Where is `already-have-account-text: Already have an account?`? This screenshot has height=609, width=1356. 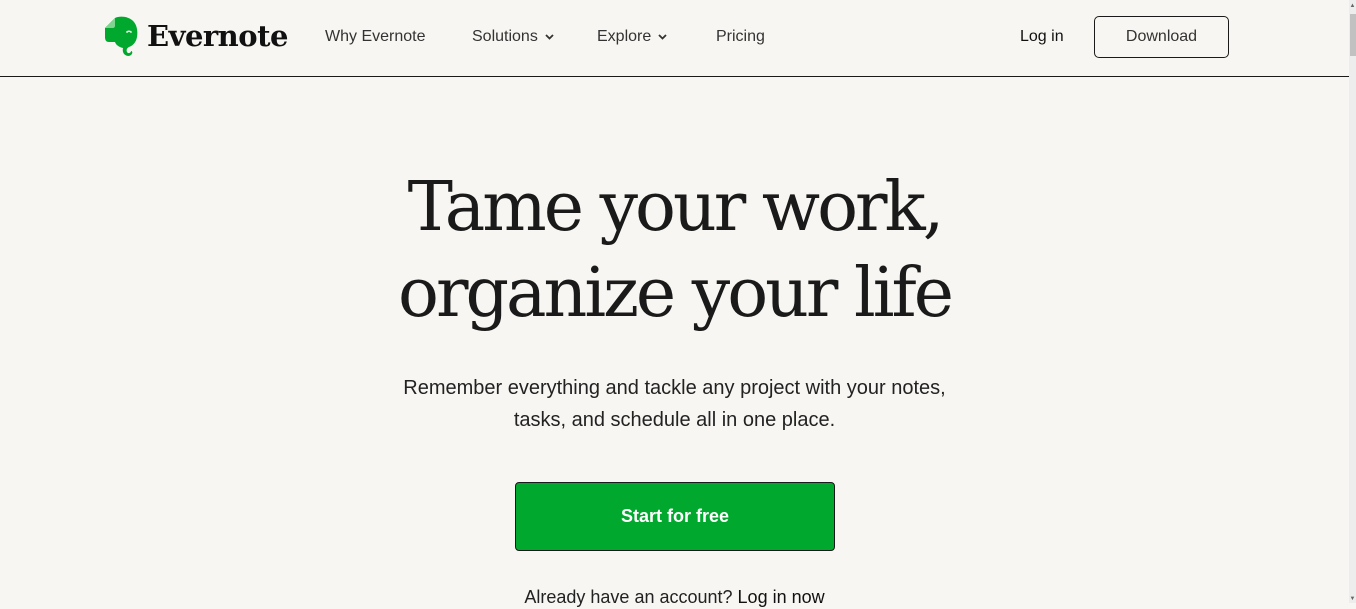
already-have-account-text: Already have an account? is located at coordinates (628, 597).